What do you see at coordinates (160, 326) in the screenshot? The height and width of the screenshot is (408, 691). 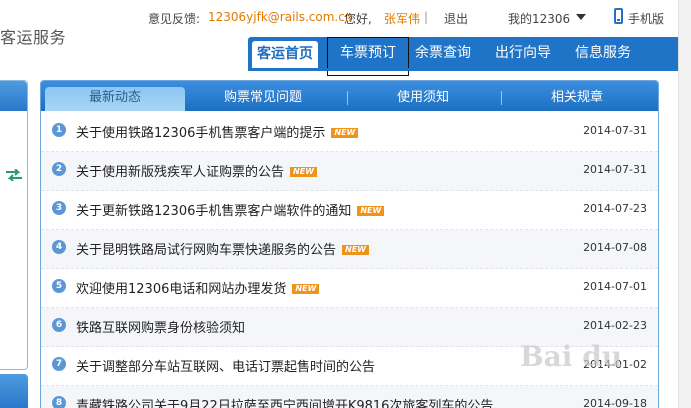 I see `news-title-link: 铁路互联网购票身份核验须知` at bounding box center [160, 326].